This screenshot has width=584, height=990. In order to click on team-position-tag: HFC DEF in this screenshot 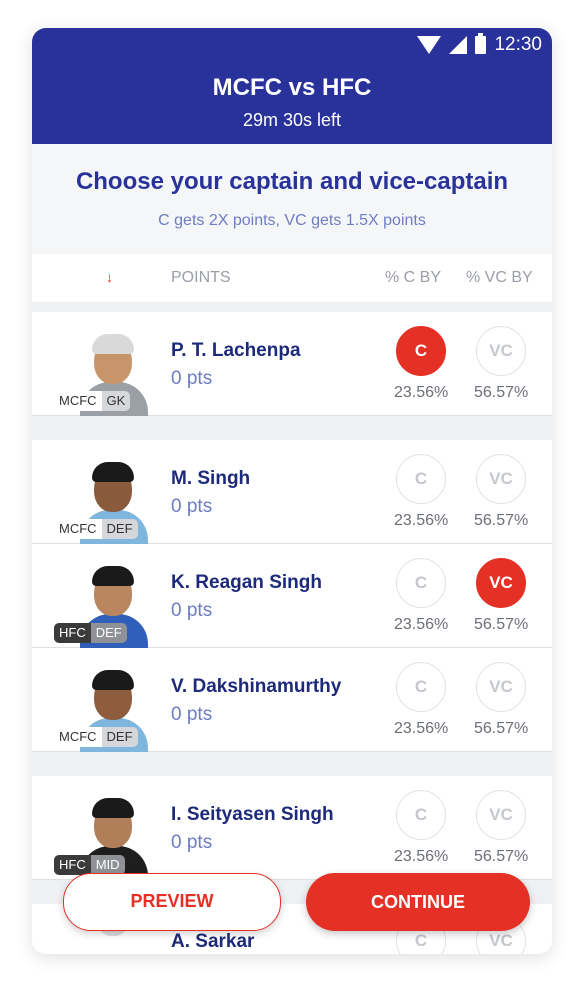, I will do `click(90, 633)`.